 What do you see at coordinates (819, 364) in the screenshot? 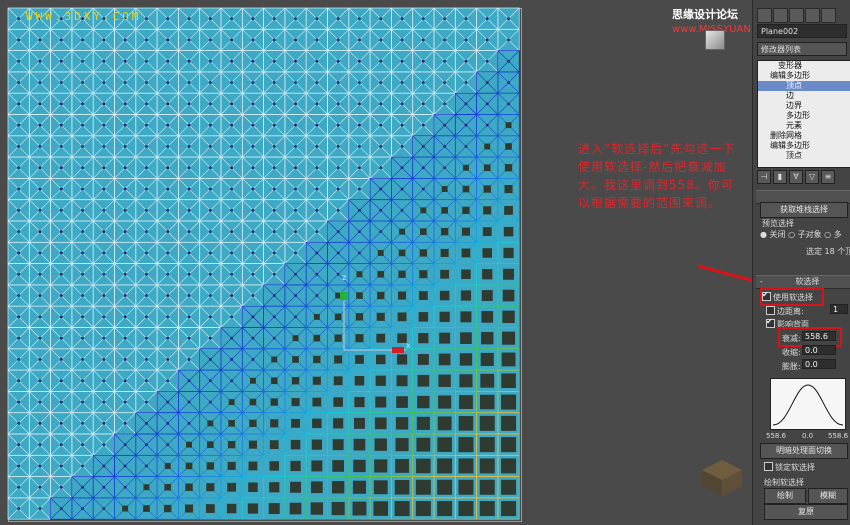
I see `bubble-spinner: 0.0` at bounding box center [819, 364].